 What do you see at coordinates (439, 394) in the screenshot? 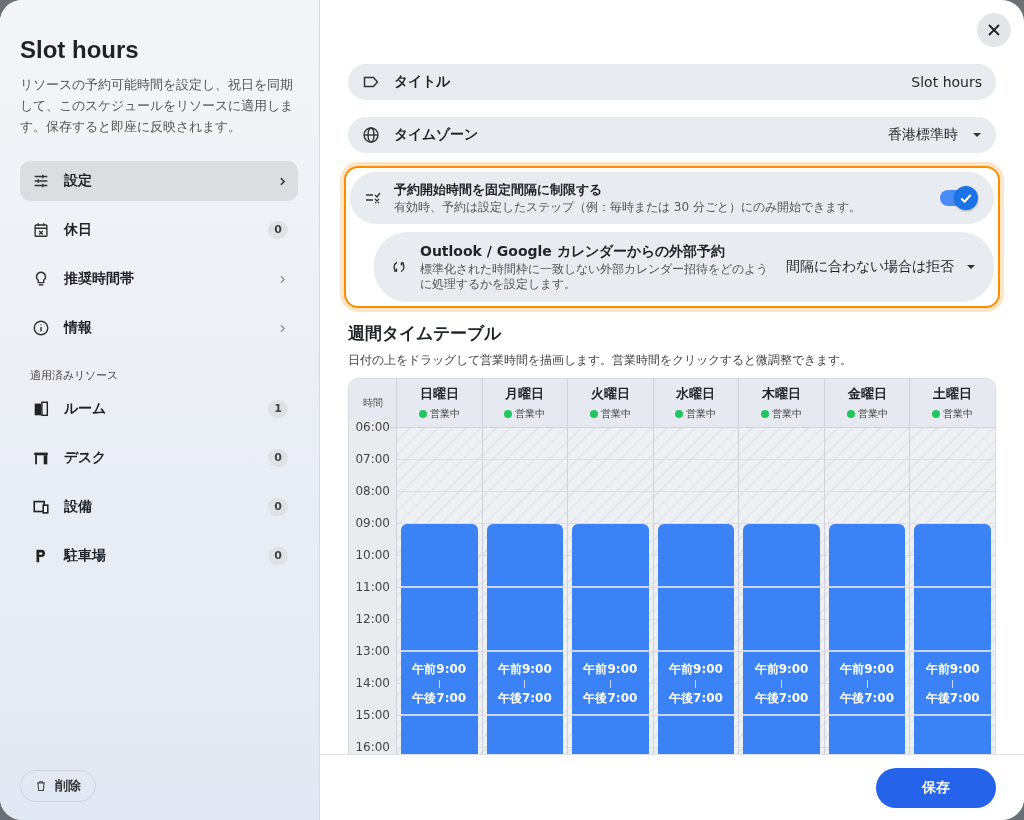
I see `day-name: 日曜日` at bounding box center [439, 394].